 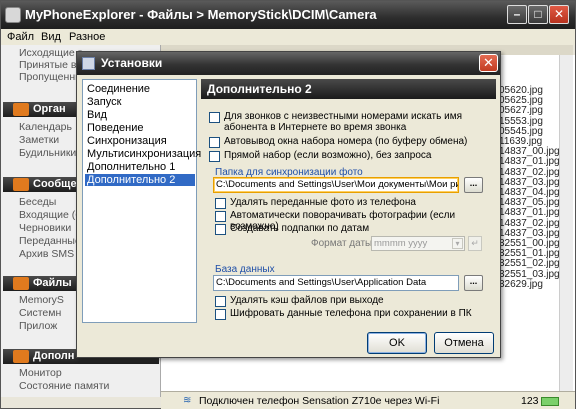 I want to click on nav-item-notes: Заметки, so click(x=39, y=140).